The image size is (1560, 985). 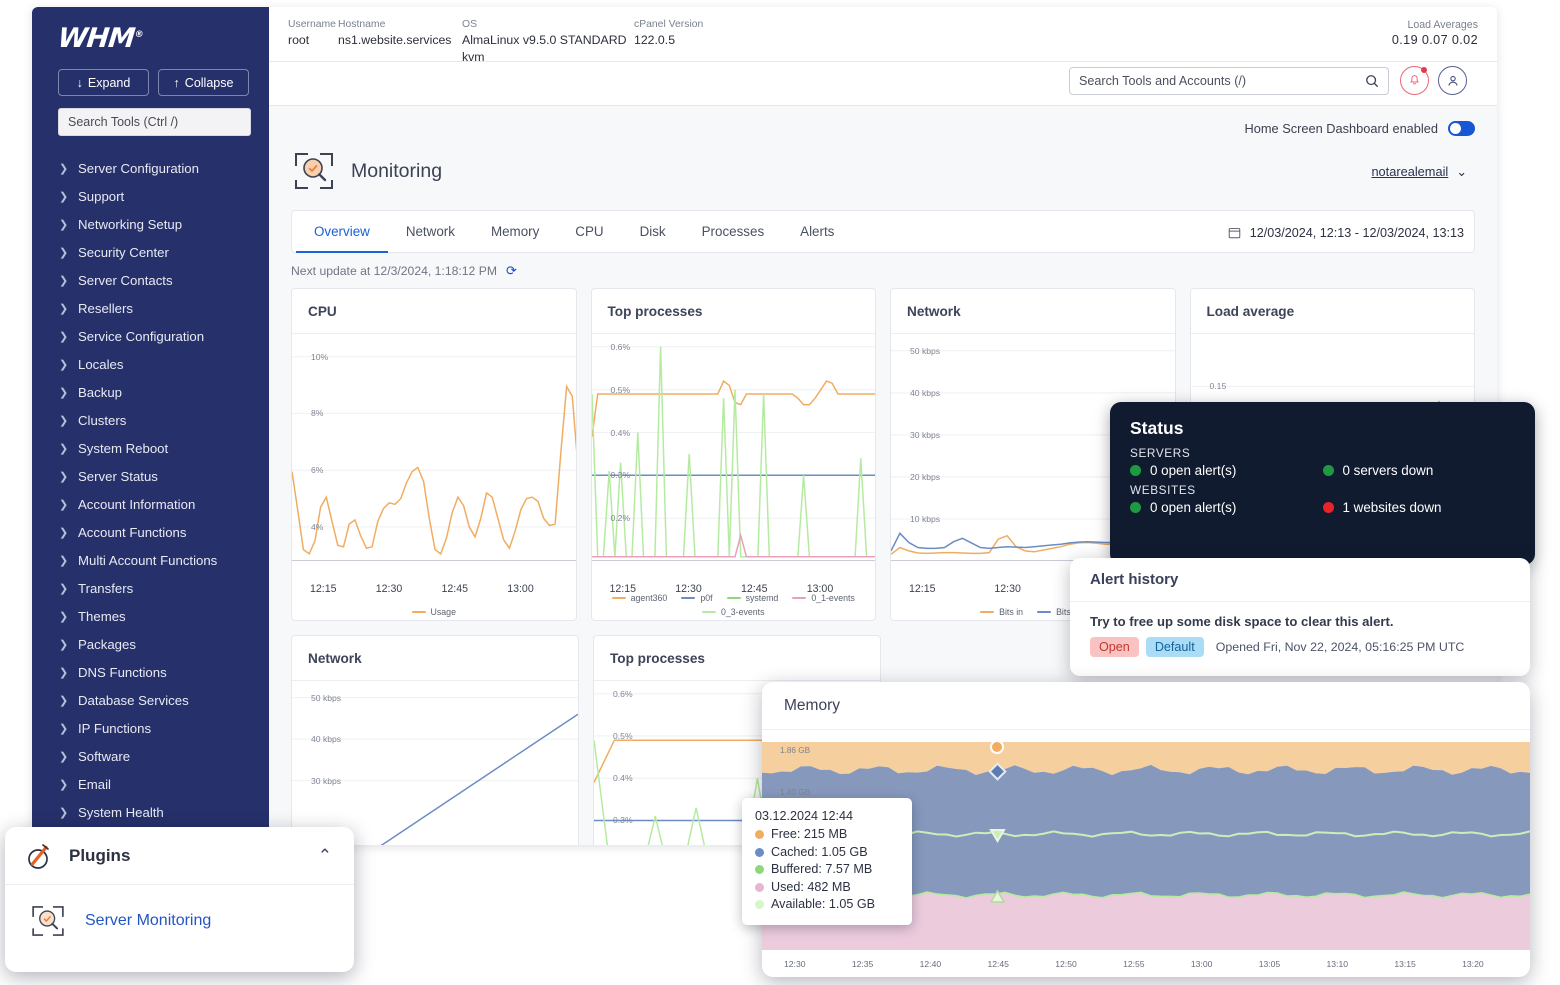 I want to click on sidebar-item-server-status: ❯ Server Status, so click(x=150, y=476).